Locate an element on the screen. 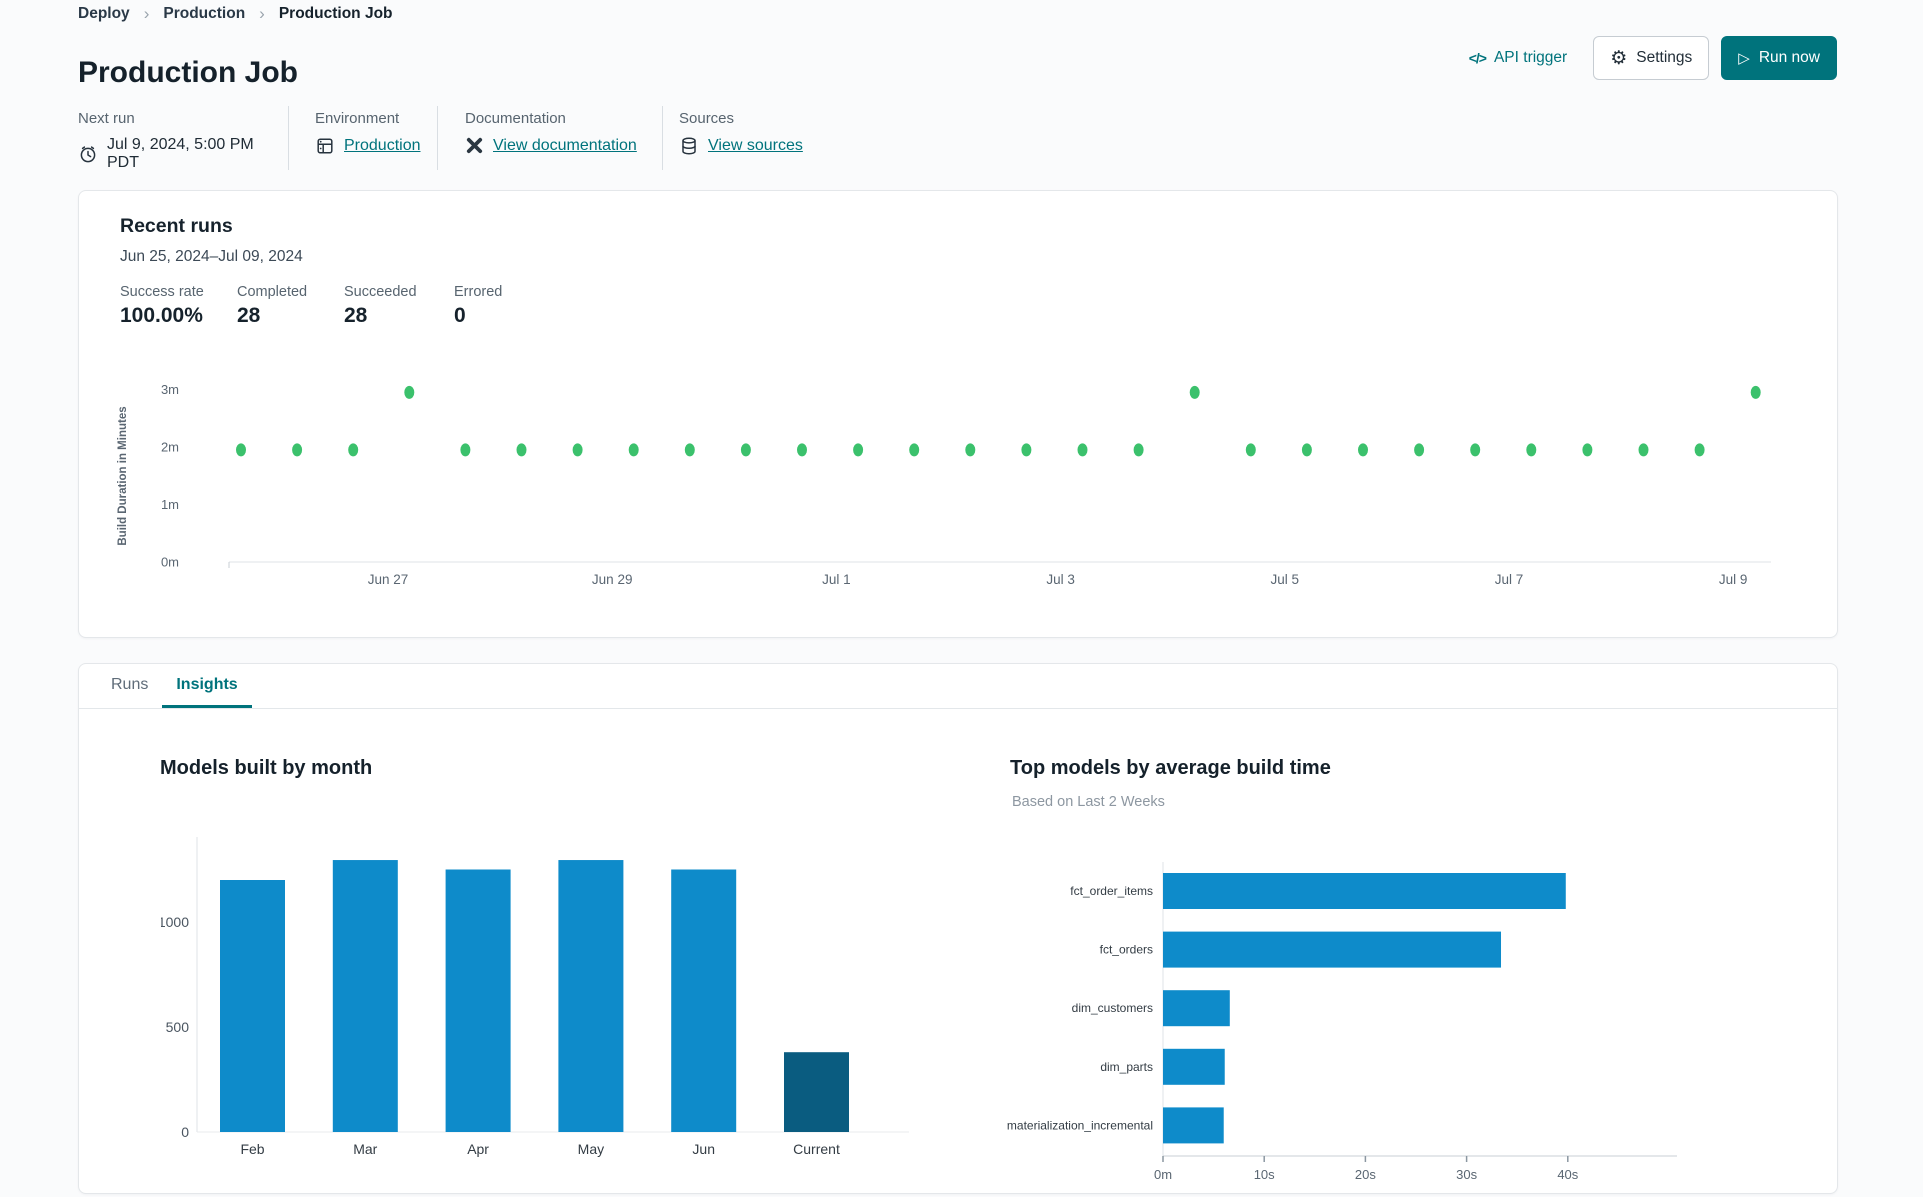 Image resolution: width=1923 pixels, height=1197 pixels. sources-label: Sources is located at coordinates (707, 118).